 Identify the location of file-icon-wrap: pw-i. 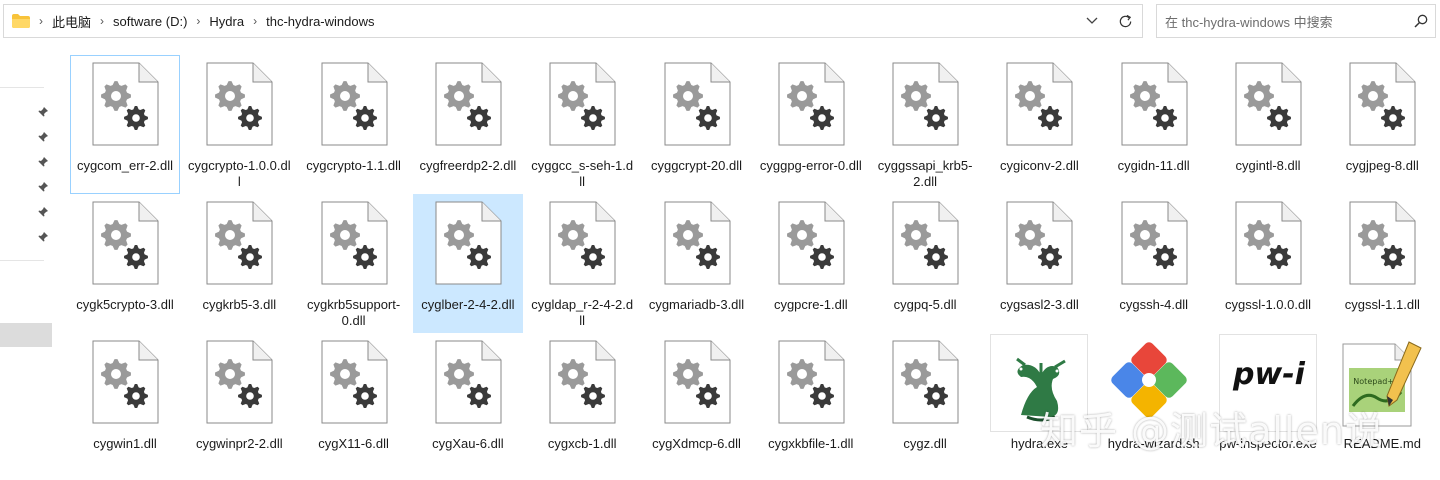
(1268, 385).